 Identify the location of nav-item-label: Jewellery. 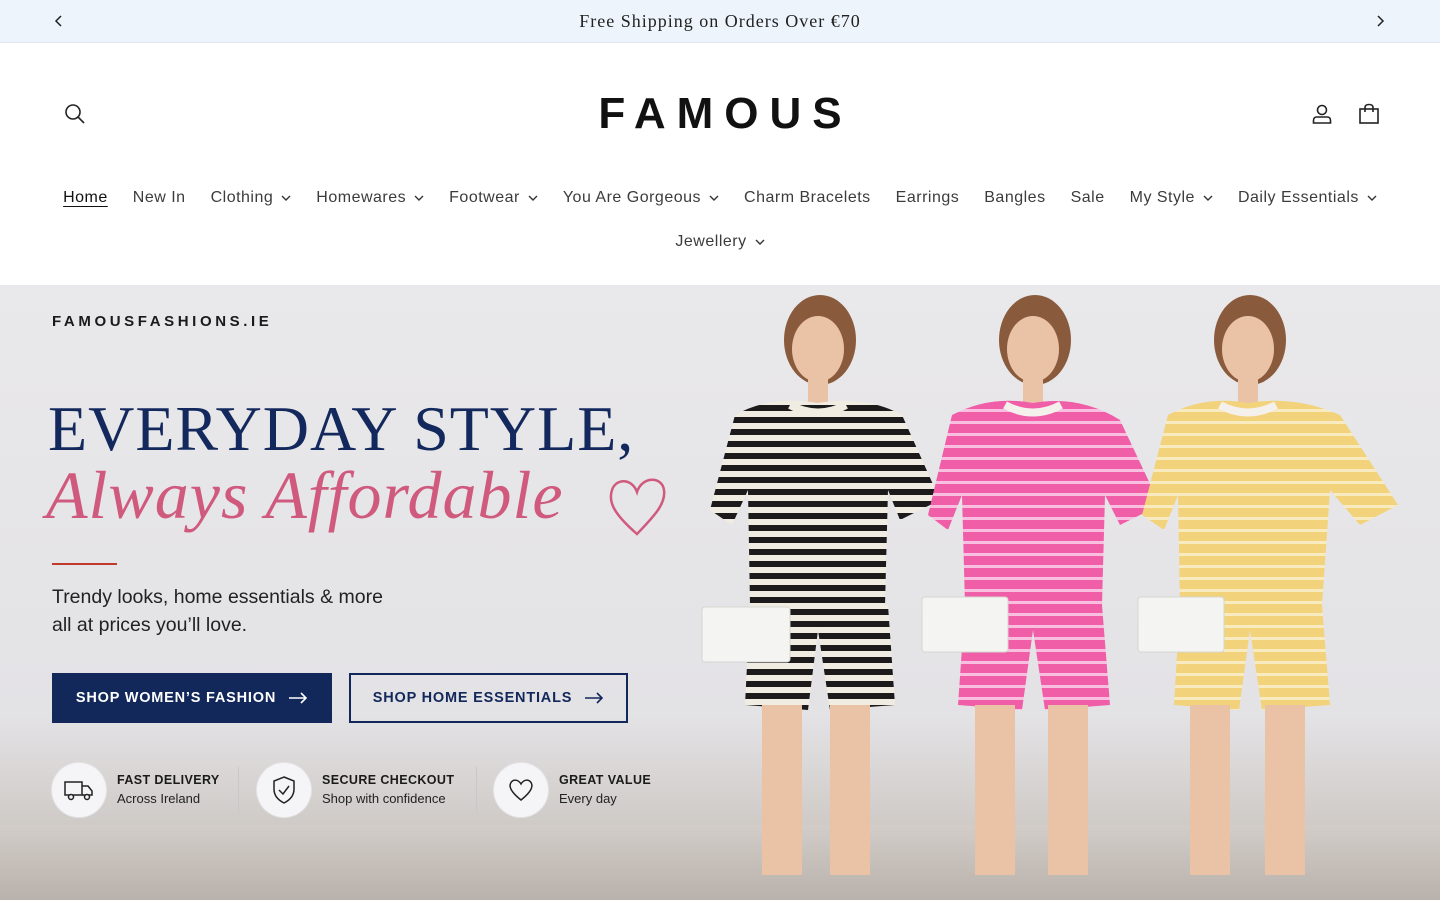
(711, 241).